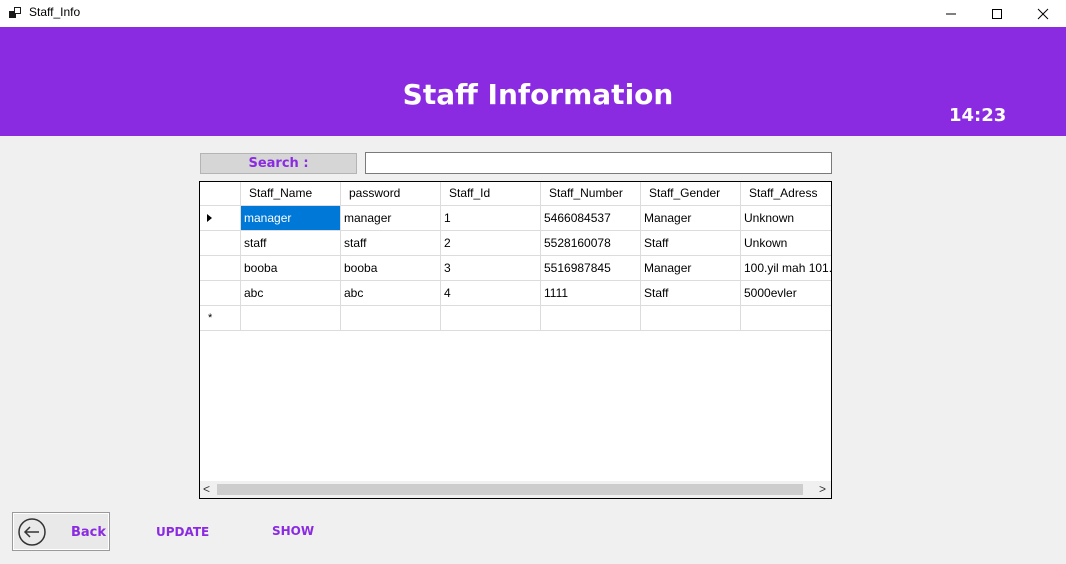  I want to click on table-cell: 5466084537, so click(591, 218).